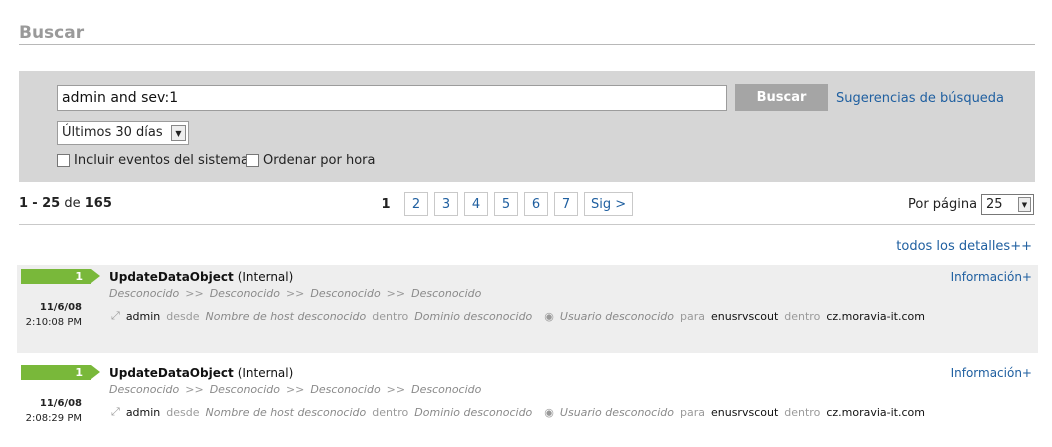  I want to click on order-by-time-checkbox: Ordenar por hora, so click(310, 160).